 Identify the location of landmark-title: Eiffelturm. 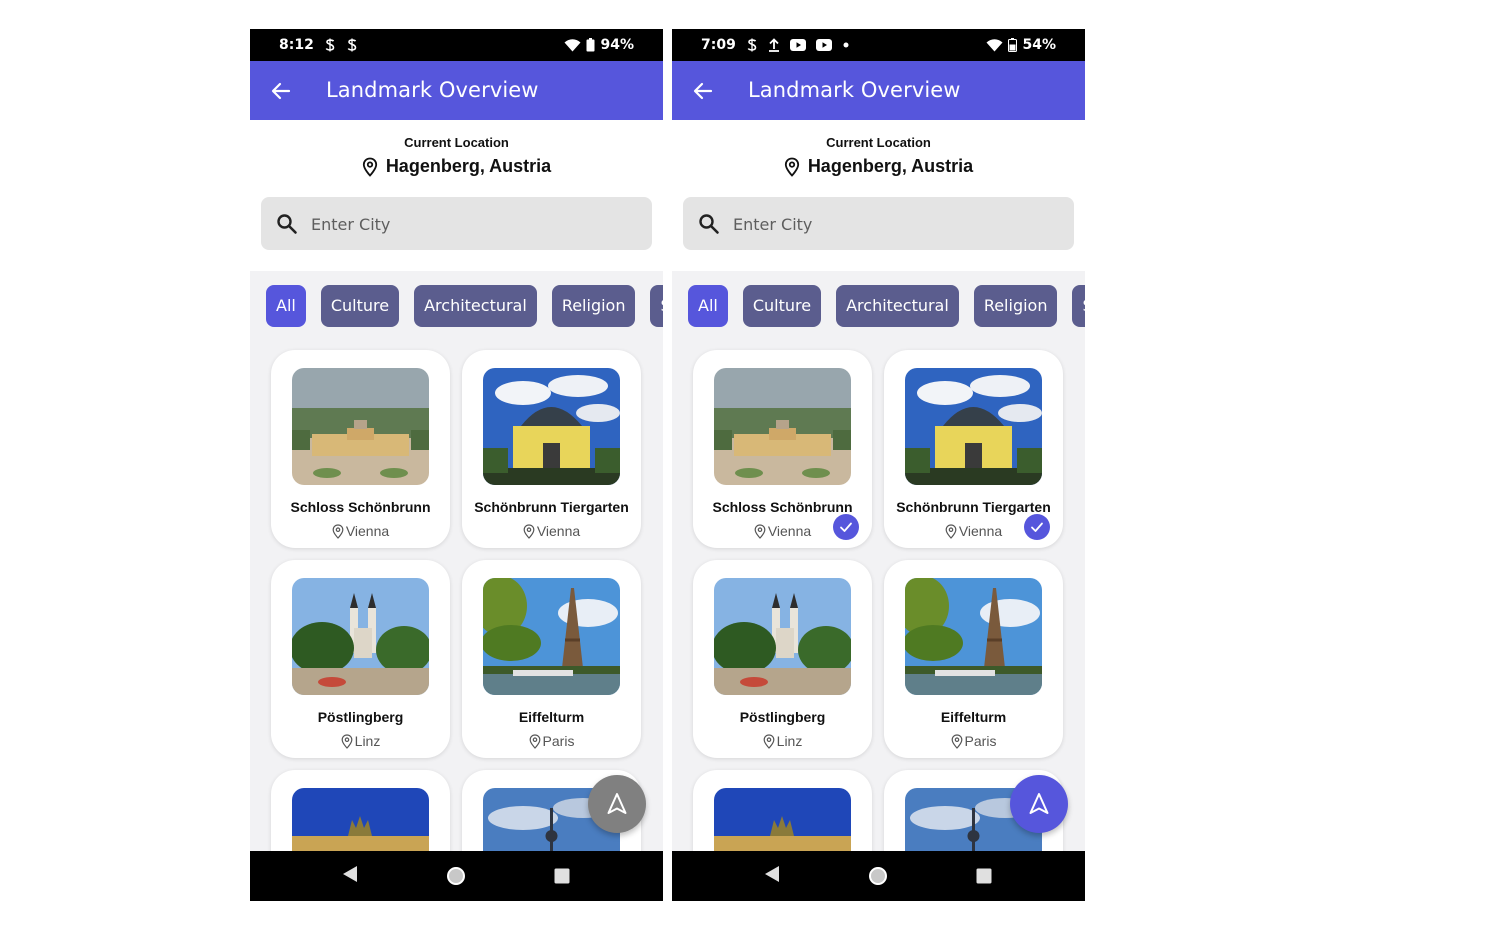
(973, 717).